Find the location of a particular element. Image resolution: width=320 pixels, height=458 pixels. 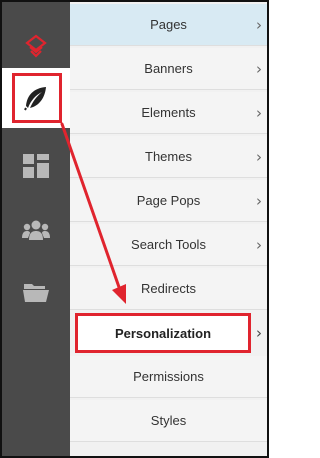

menu-item-personalization: Personalization is located at coordinates (163, 333).